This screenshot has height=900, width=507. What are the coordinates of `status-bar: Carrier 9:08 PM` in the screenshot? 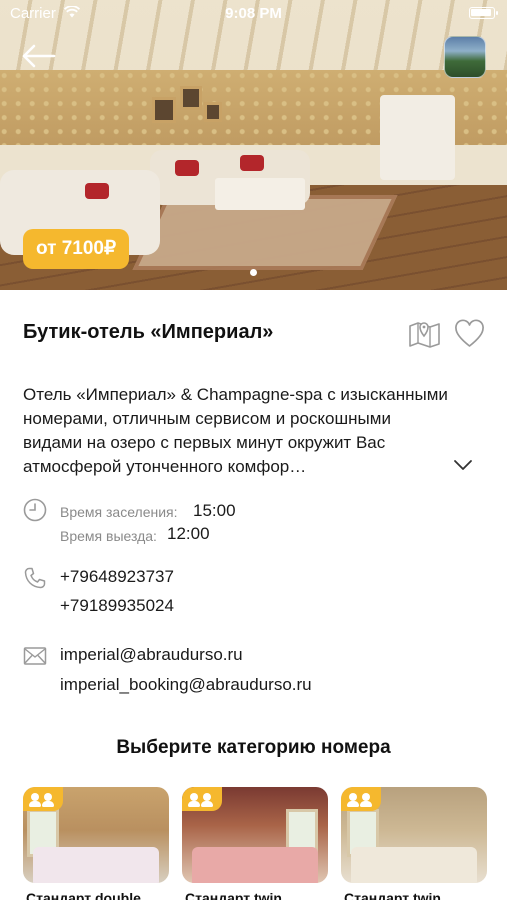 It's located at (253, 14).